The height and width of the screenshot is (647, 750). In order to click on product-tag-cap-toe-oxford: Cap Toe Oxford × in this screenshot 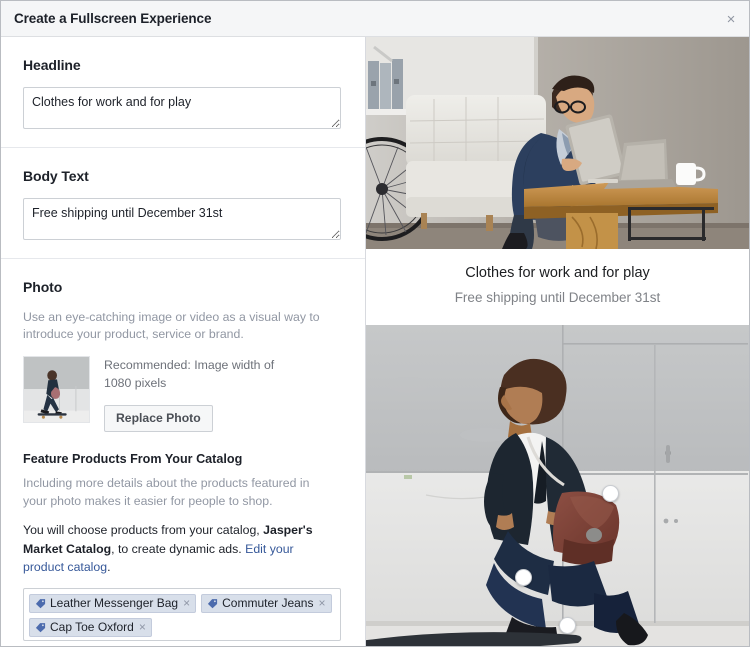, I will do `click(90, 627)`.